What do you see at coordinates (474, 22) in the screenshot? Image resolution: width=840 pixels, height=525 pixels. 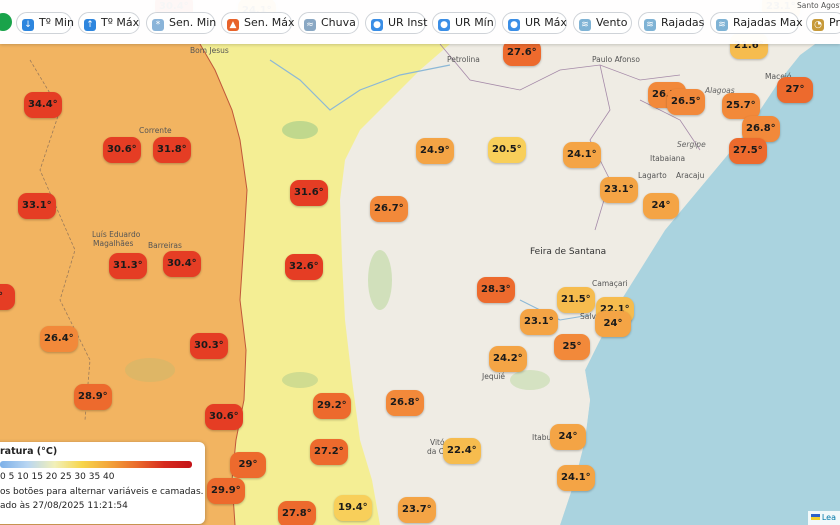 I see `toolbar-button-label: UR Mín` at bounding box center [474, 22].